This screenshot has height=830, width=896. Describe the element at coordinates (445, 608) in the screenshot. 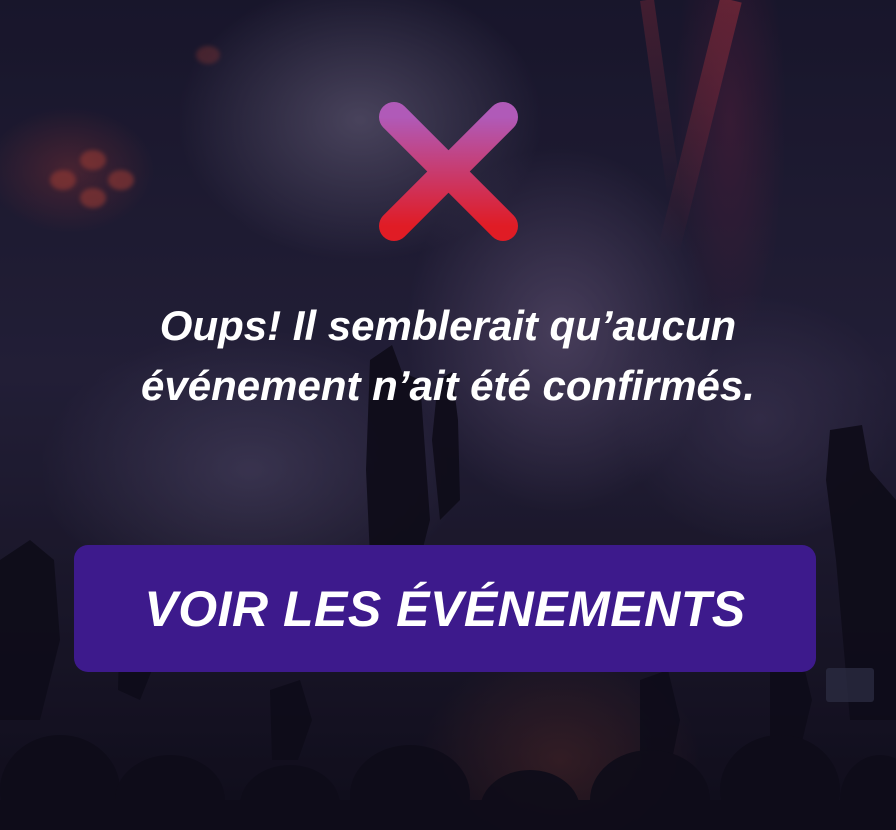

I see `view-events-button: VOIR LES ÉVÉNEMENTS` at that location.